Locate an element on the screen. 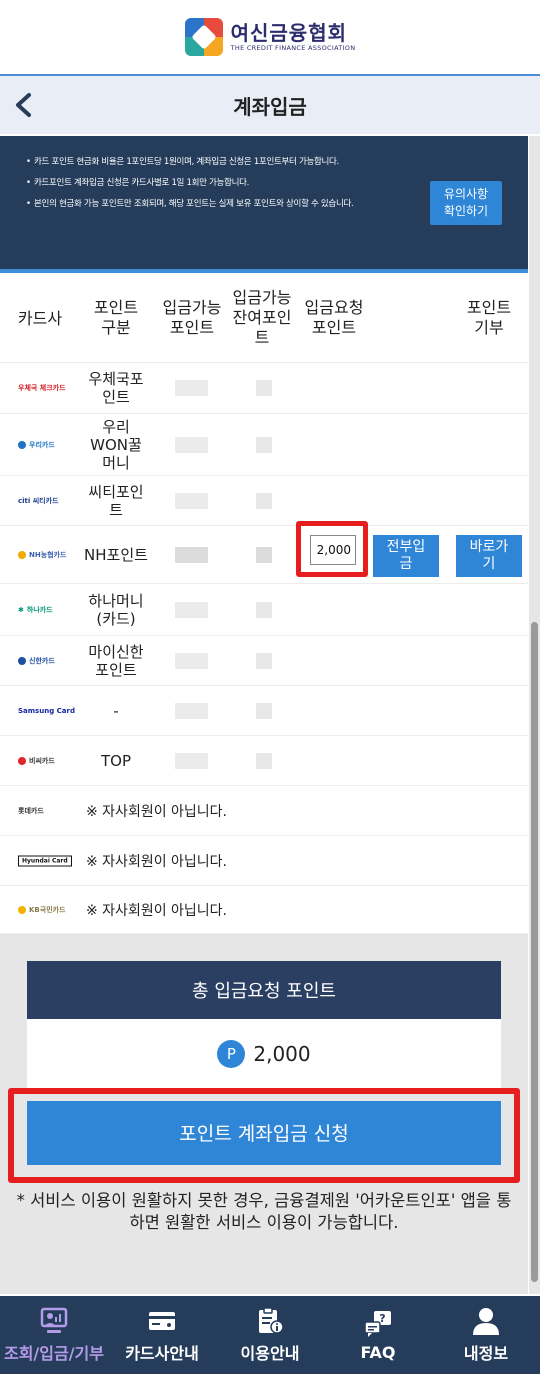 Image resolution: width=540 pixels, height=1374 pixels. table-row: KB국민카드 ※ 자사회원이 아닙니다. is located at coordinates (264, 909).